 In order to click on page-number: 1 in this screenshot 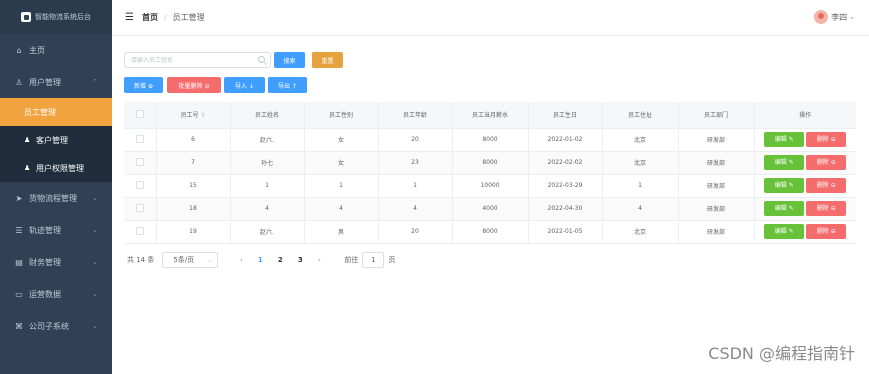, I will do `click(260, 260)`.